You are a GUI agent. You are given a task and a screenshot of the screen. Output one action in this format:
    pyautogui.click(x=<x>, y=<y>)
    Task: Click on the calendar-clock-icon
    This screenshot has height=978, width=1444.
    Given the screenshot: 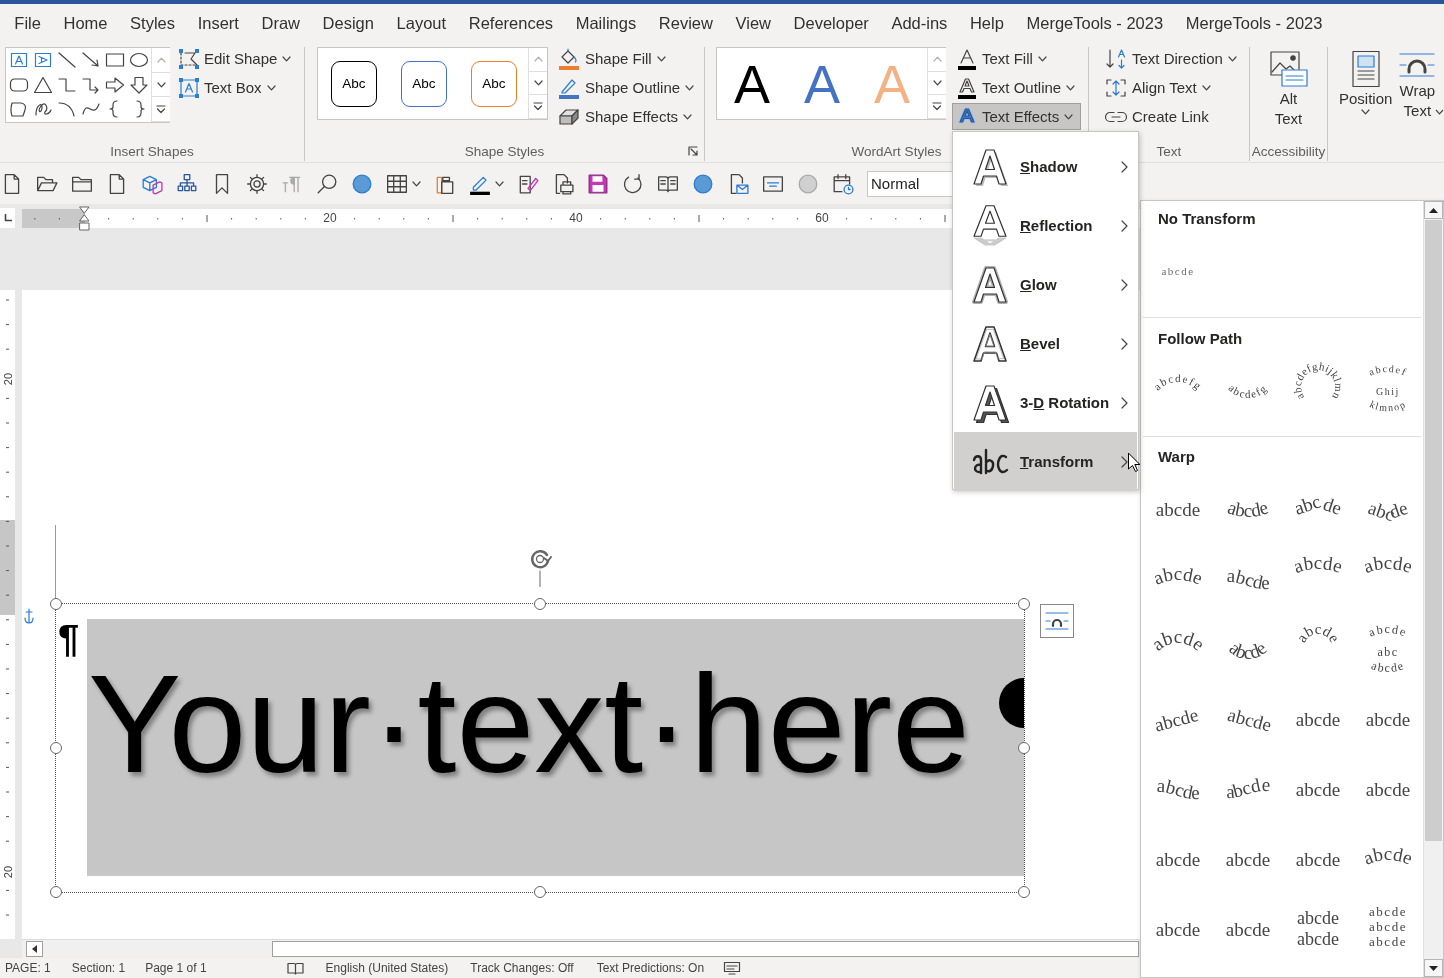 What is the action you would take?
    pyautogui.click(x=843, y=183)
    